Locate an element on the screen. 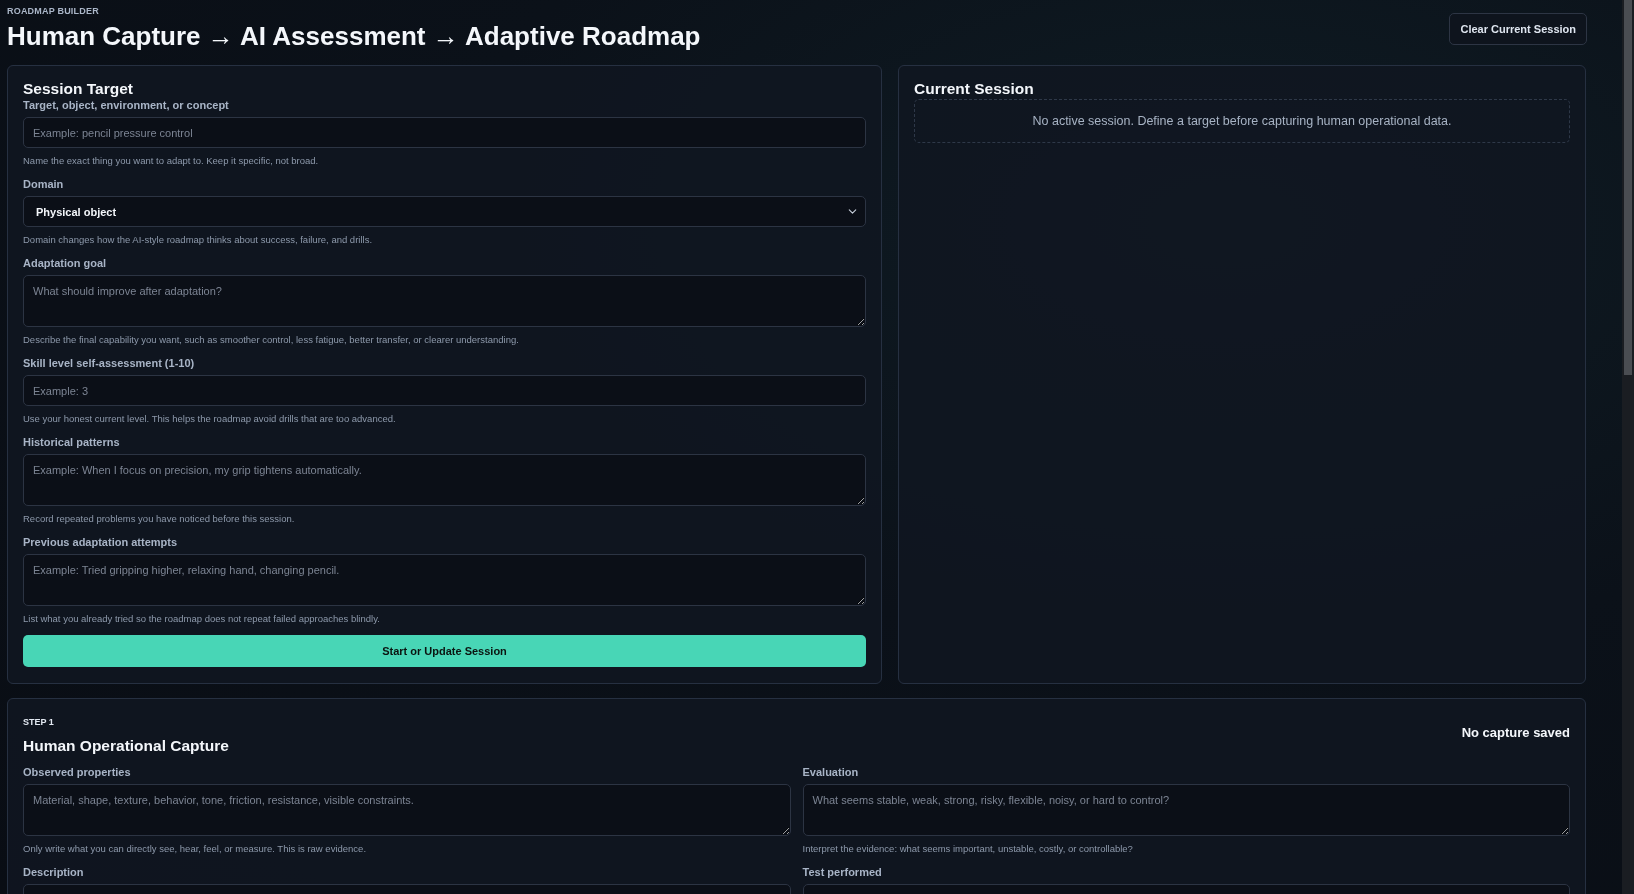 Image resolution: width=1634 pixels, height=894 pixels. text-field: Example: pencil pressure control is located at coordinates (444, 132).